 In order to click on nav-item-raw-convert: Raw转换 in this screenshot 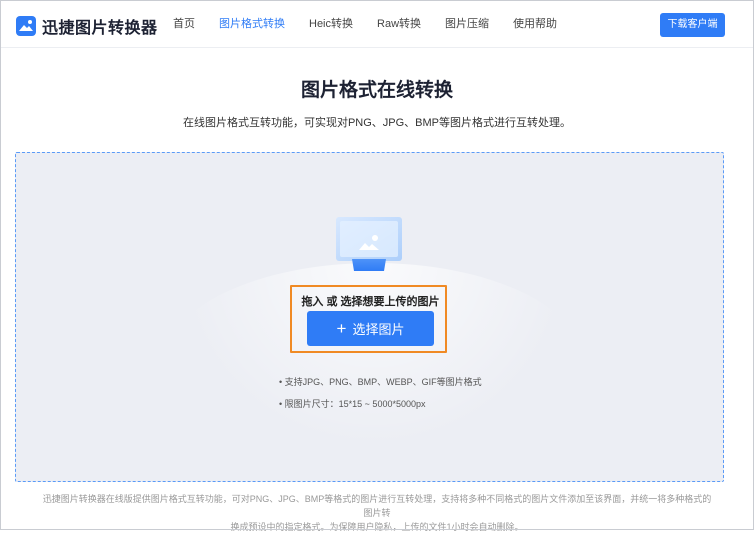, I will do `click(399, 24)`.